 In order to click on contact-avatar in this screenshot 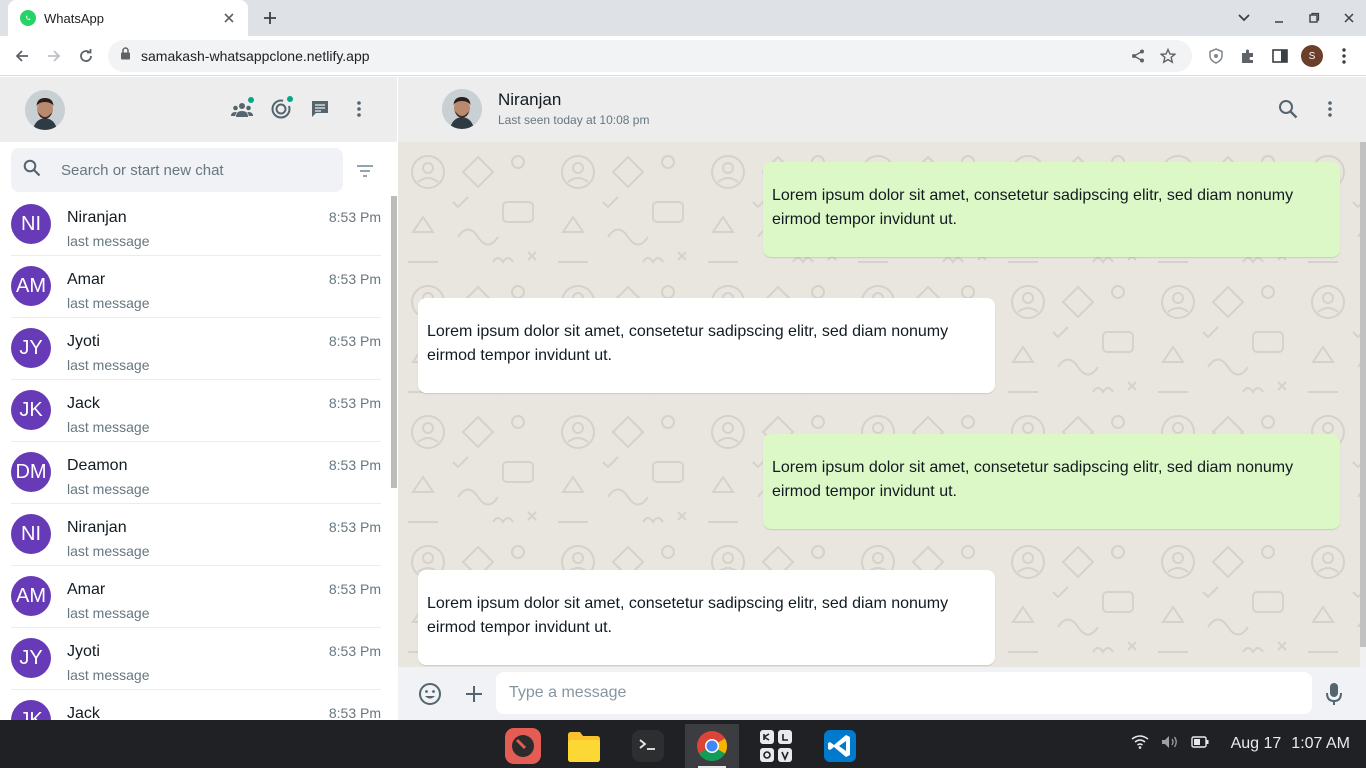, I will do `click(462, 109)`.